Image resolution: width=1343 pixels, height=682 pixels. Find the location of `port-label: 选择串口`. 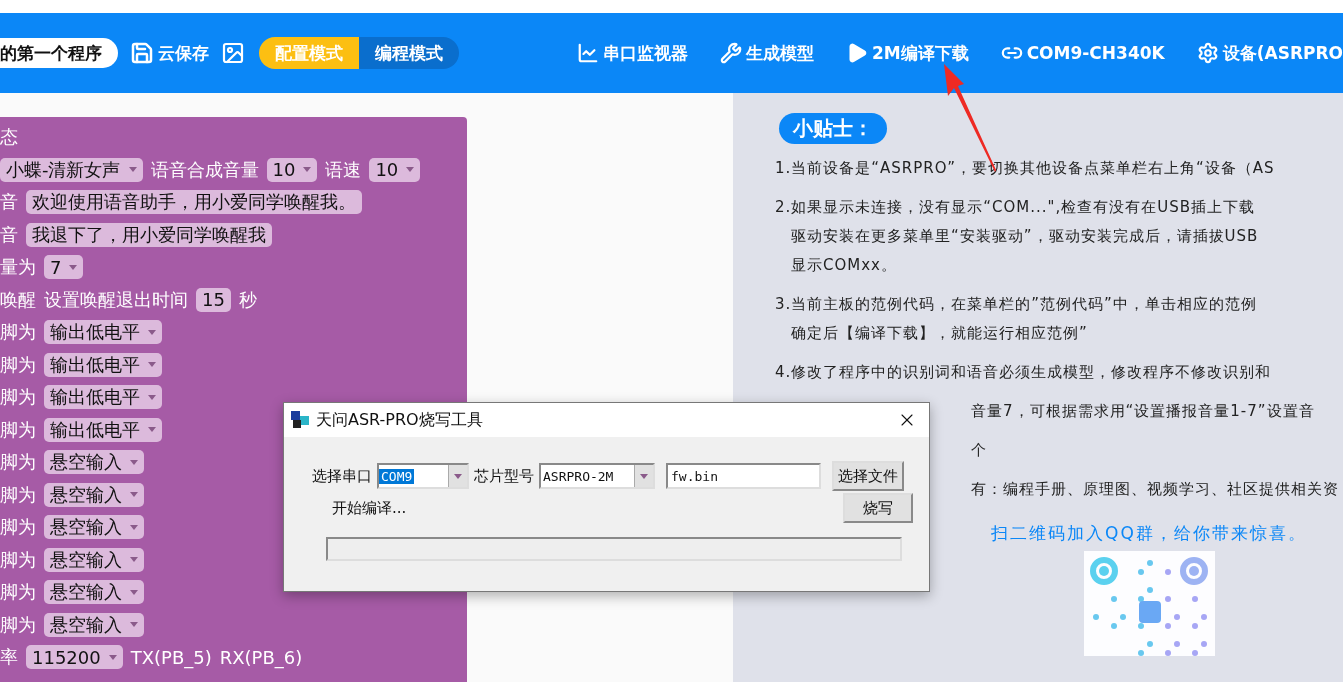

port-label: 选择串口 is located at coordinates (342, 476).